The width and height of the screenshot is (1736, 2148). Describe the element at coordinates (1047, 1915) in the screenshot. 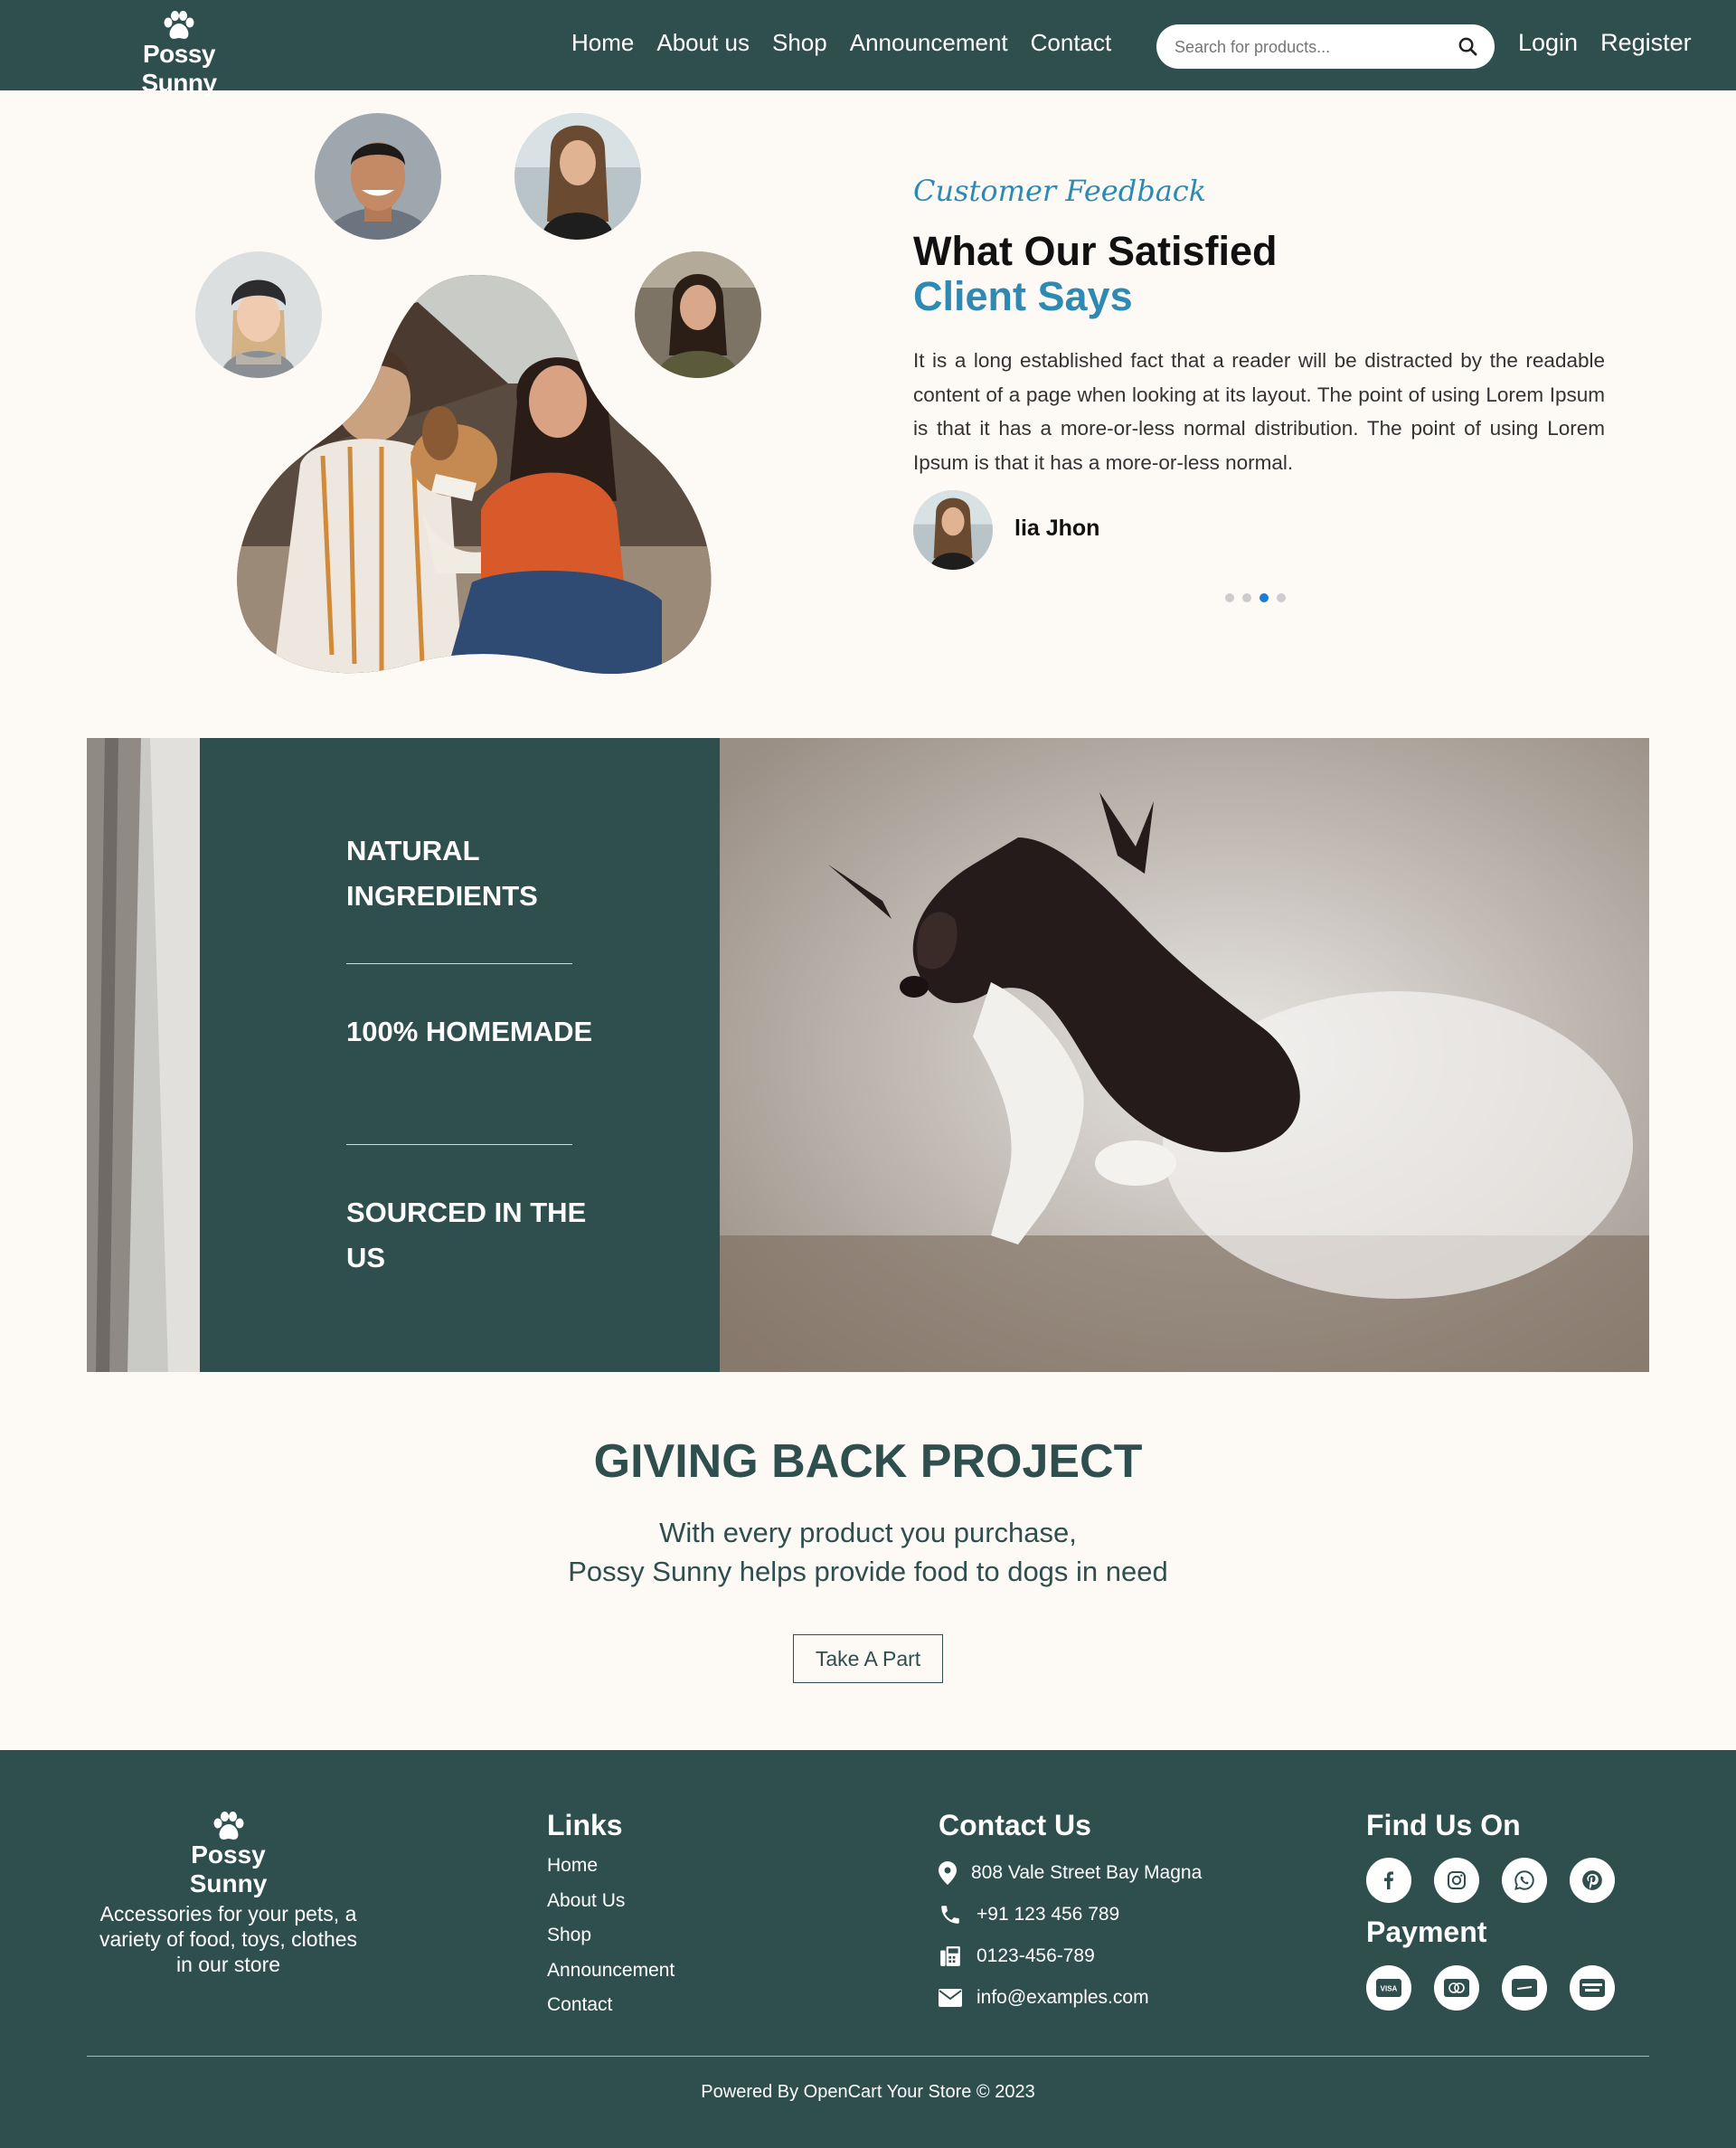

I see `contact-phone: +91 123 456 789` at that location.